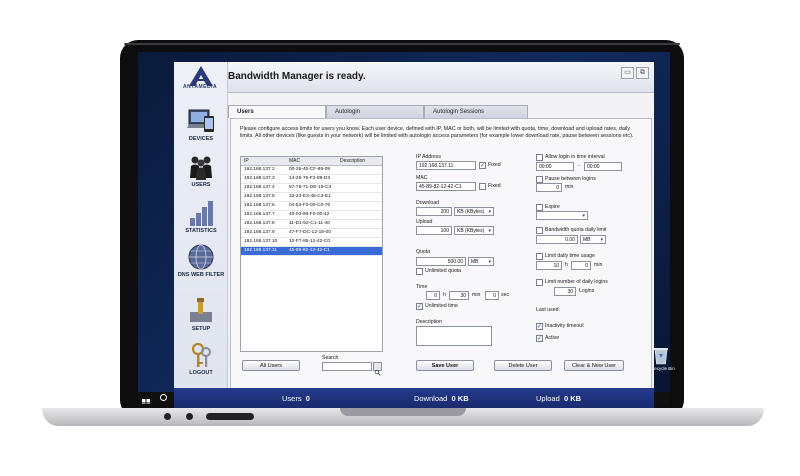 This screenshot has width=800, height=476. Describe the element at coordinates (422, 287) in the screenshot. I see `time-label: Time` at that location.